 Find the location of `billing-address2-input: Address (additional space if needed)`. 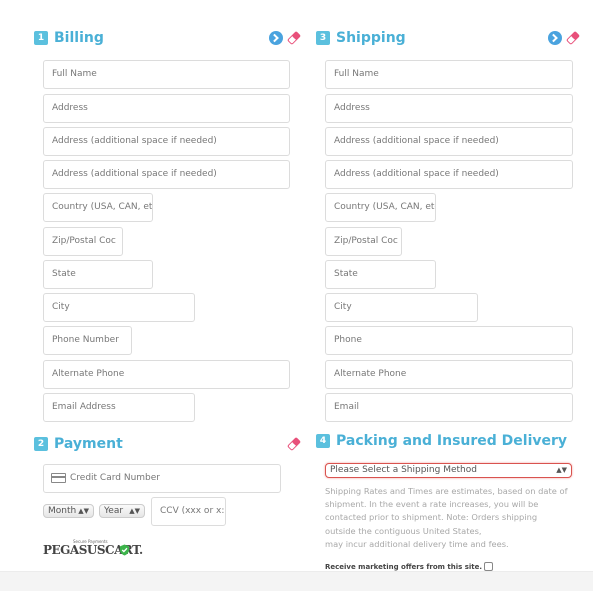

billing-address2-input: Address (additional space if needed) is located at coordinates (166, 141).